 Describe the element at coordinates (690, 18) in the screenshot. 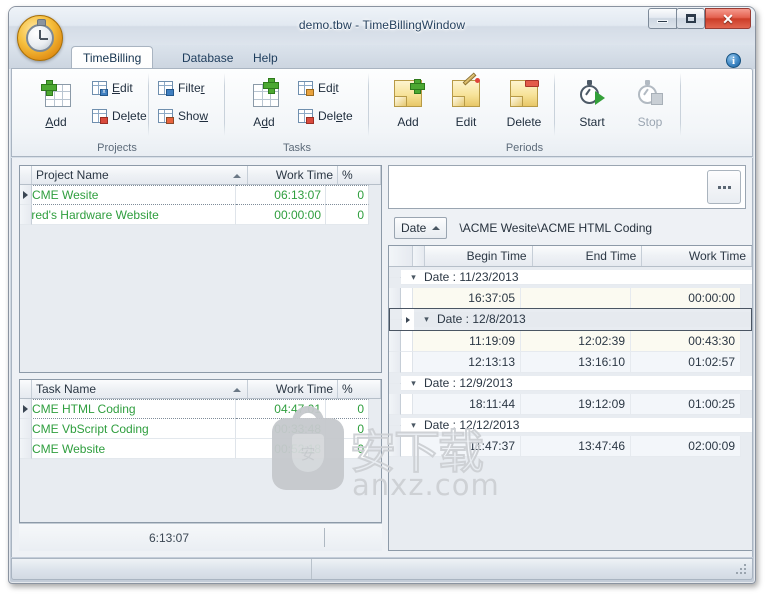

I see `maximize-button` at that location.